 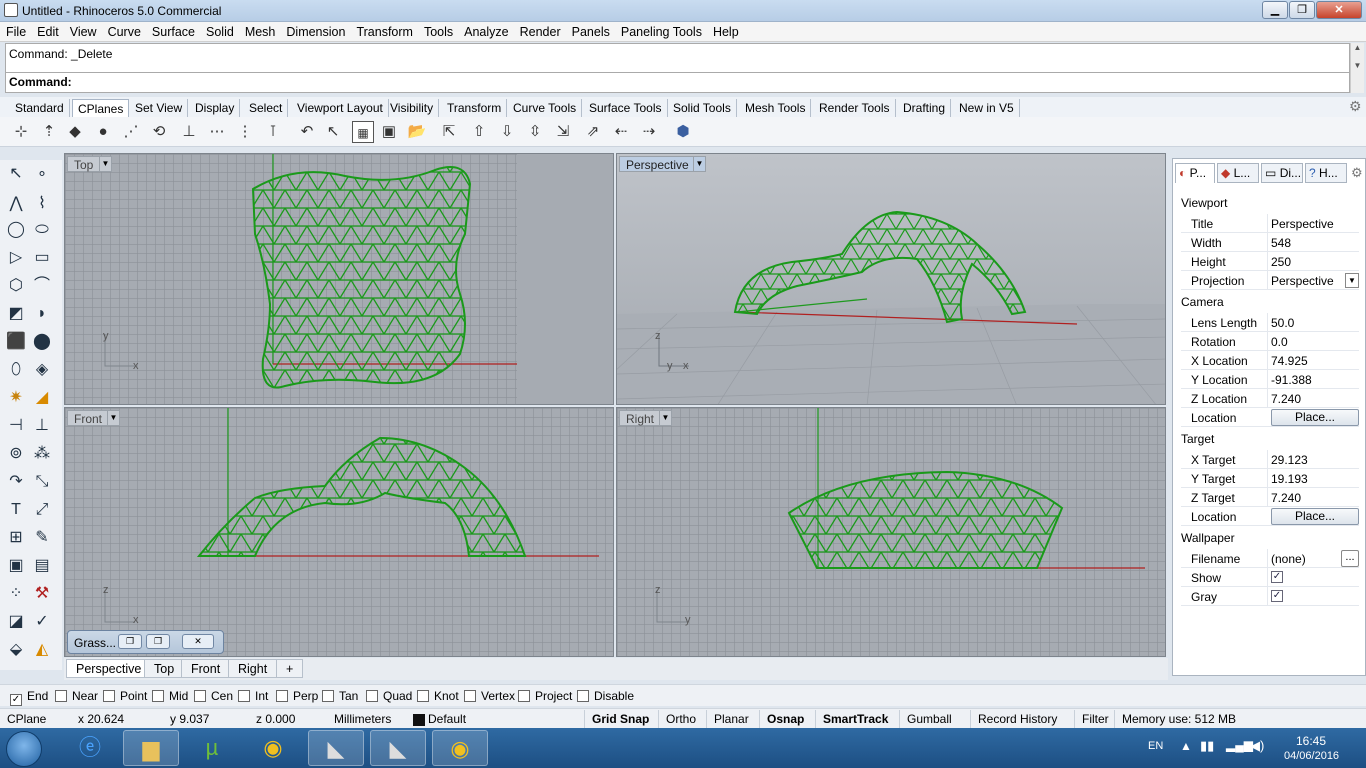 What do you see at coordinates (16, 204) in the screenshot?
I see `polyline-icon: ⋀` at bounding box center [16, 204].